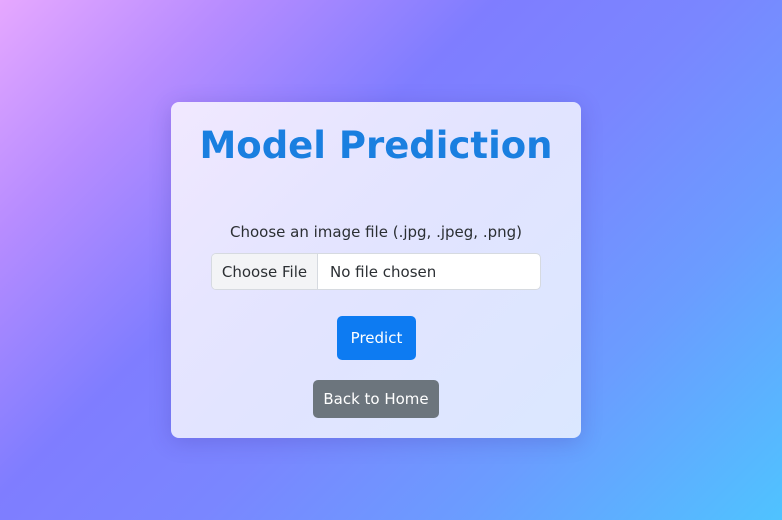  What do you see at coordinates (376, 338) in the screenshot?
I see `predict-button: Predict` at bounding box center [376, 338].